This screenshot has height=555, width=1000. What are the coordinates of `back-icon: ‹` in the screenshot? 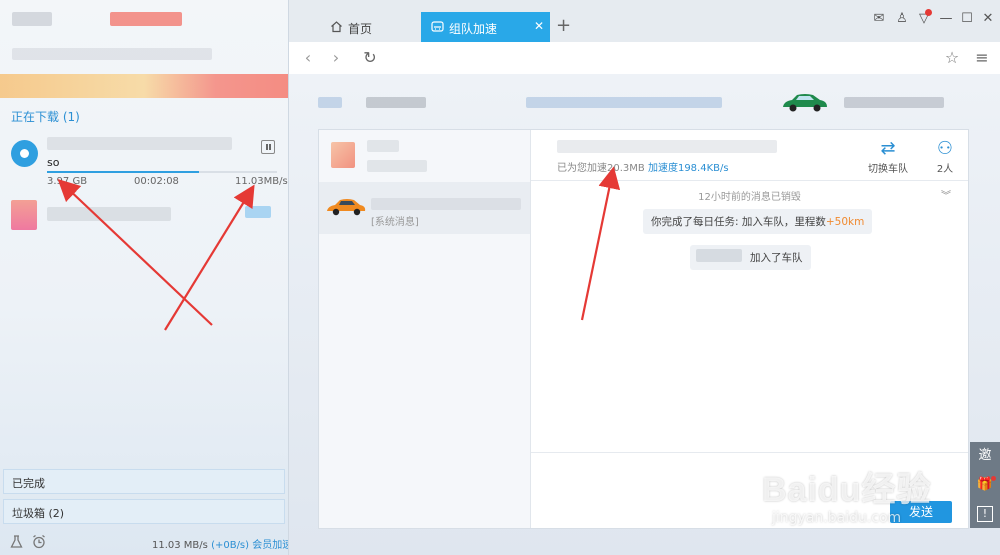 It's located at (308, 58).